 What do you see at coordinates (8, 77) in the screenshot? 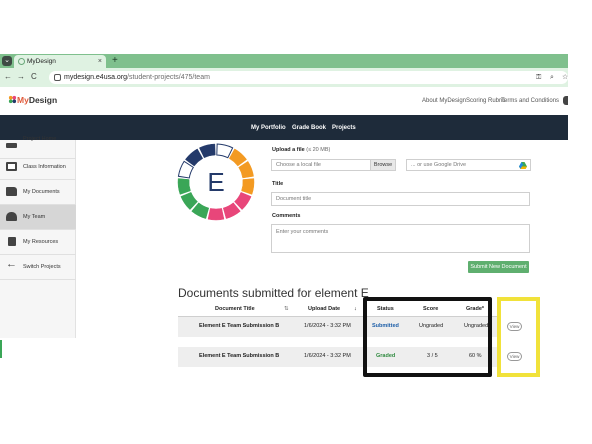
I see `back-button: ←` at bounding box center [8, 77].